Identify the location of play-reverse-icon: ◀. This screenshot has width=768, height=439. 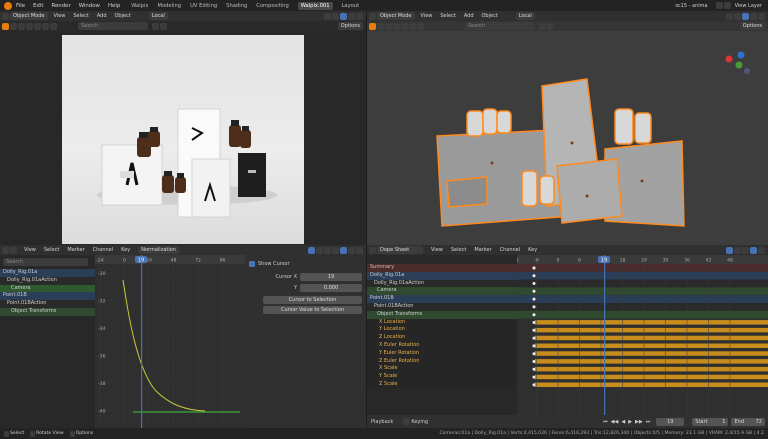
(623, 422).